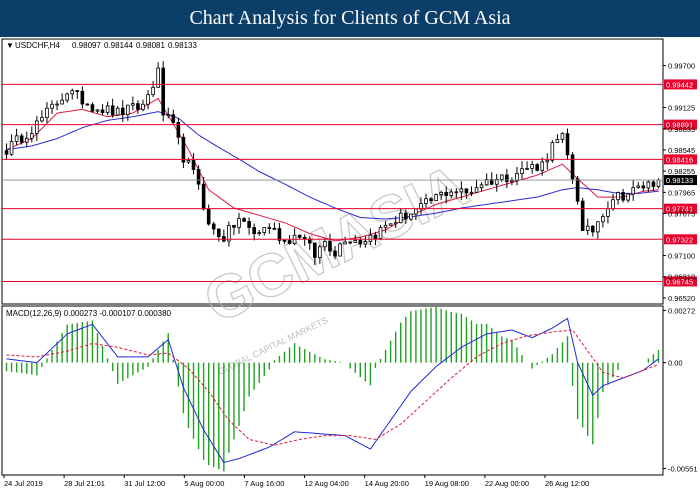 The height and width of the screenshot is (500, 700). I want to click on x-tick-label: 22 Aug 00:00, so click(507, 483).